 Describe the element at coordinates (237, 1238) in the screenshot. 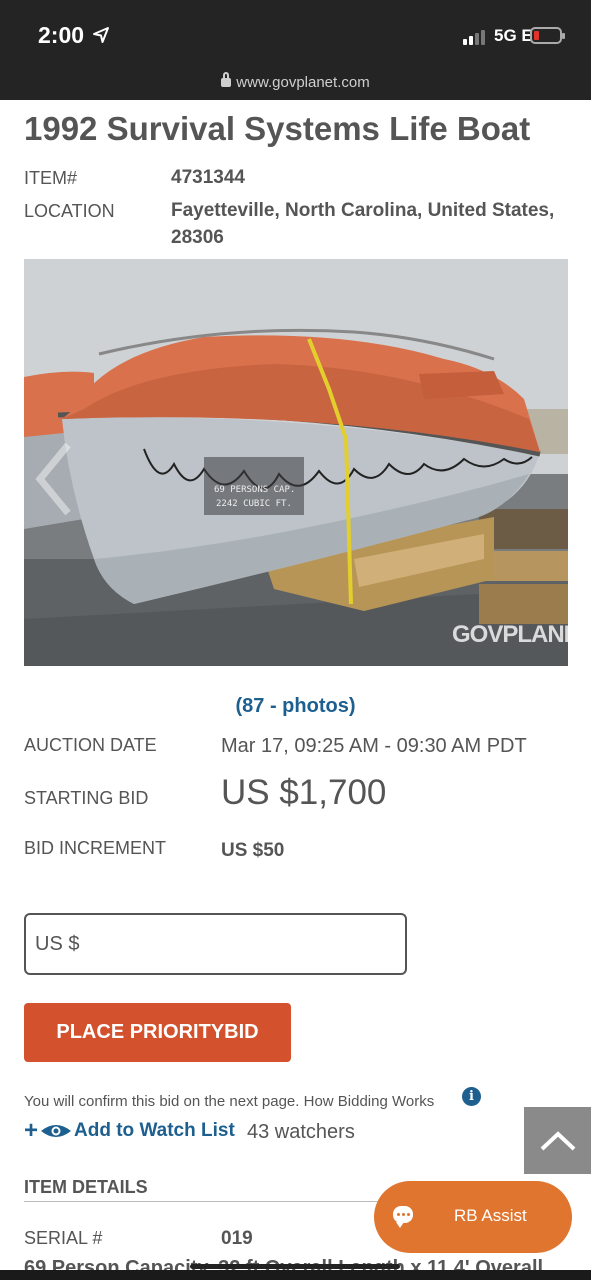

I see `serial-value: 019` at that location.